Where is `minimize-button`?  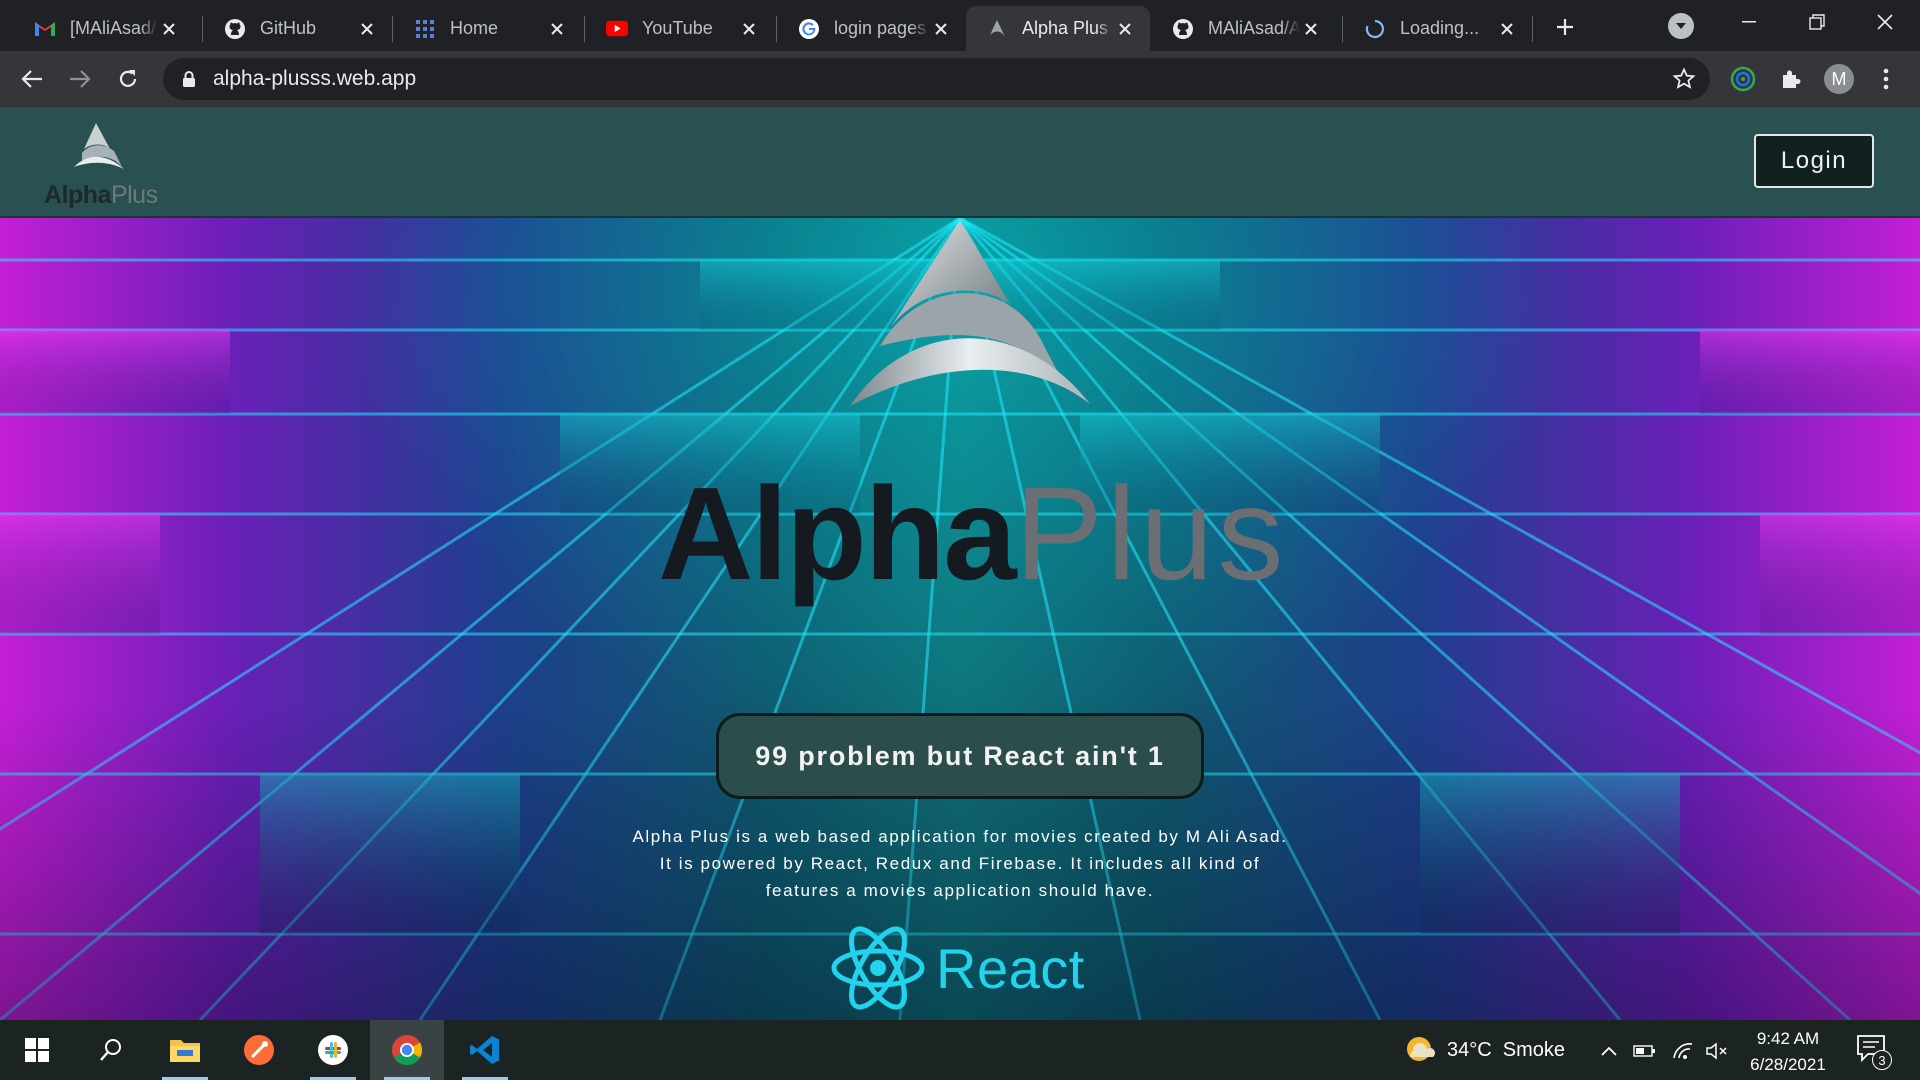 minimize-button is located at coordinates (1749, 22).